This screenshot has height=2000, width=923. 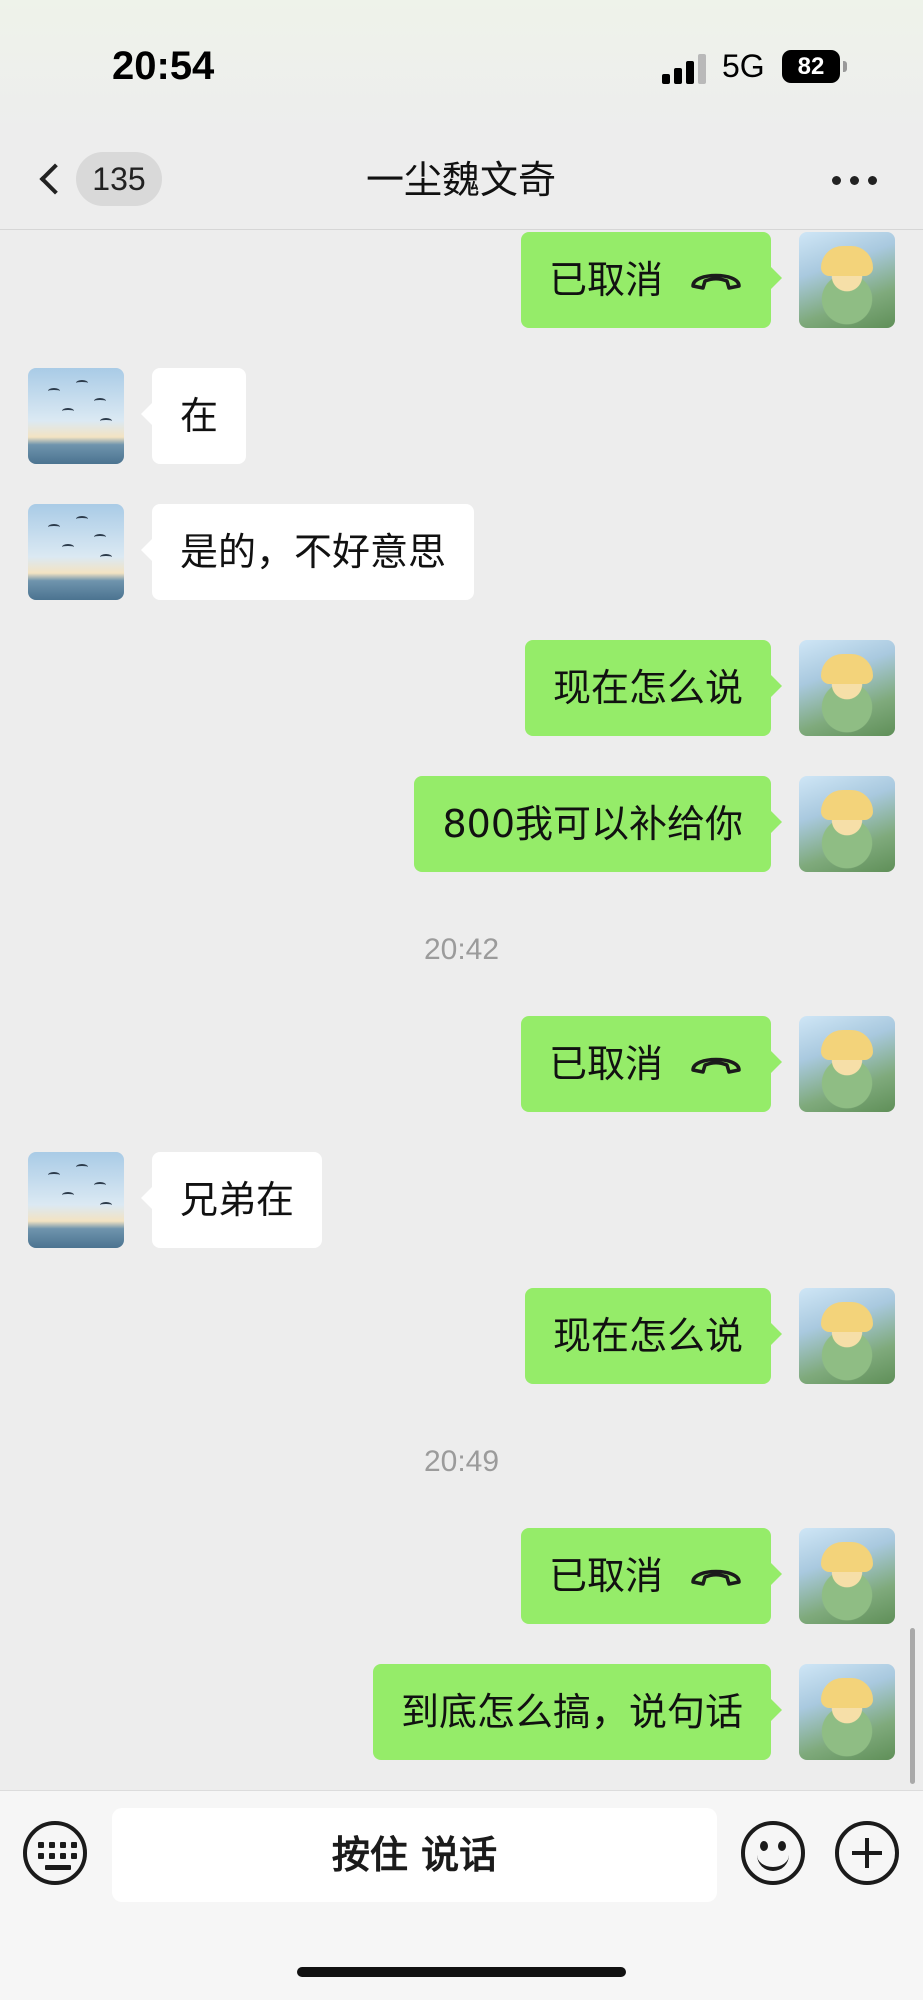 I want to click on keyboard-icon, so click(x=55, y=1853).